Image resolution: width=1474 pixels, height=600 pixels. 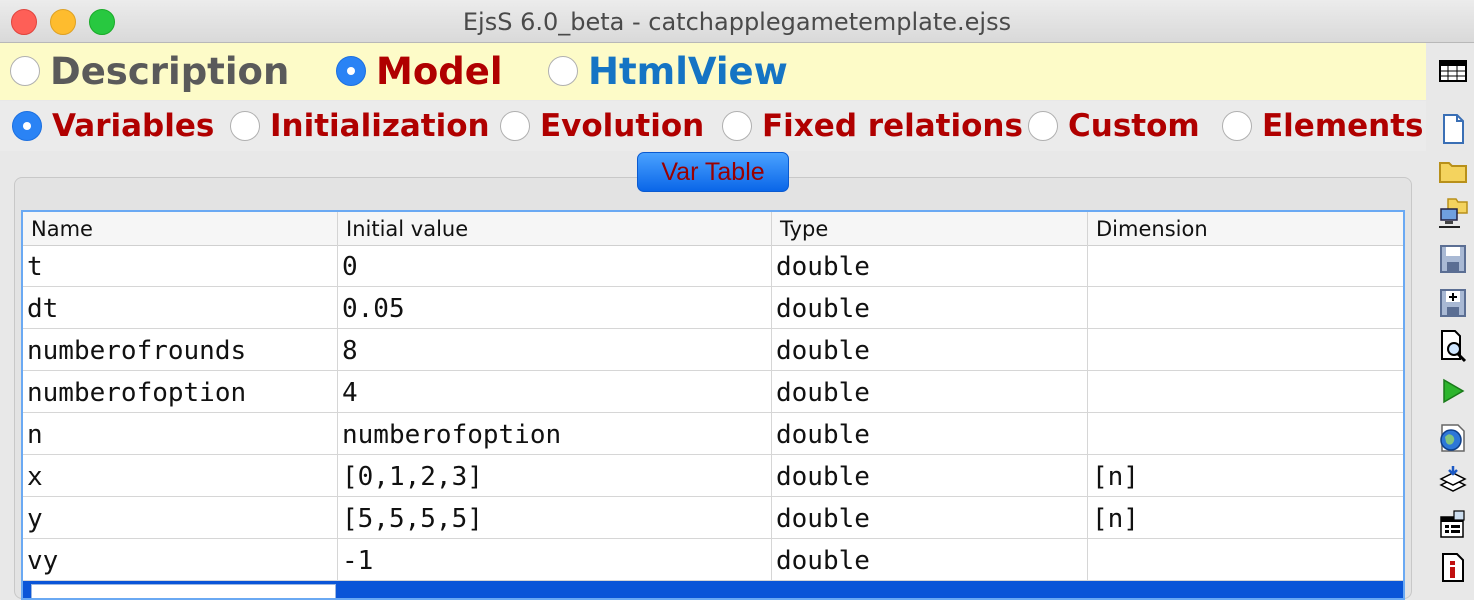 What do you see at coordinates (688, 71) in the screenshot?
I see `tab-htmlview-label: HtmlView` at bounding box center [688, 71].